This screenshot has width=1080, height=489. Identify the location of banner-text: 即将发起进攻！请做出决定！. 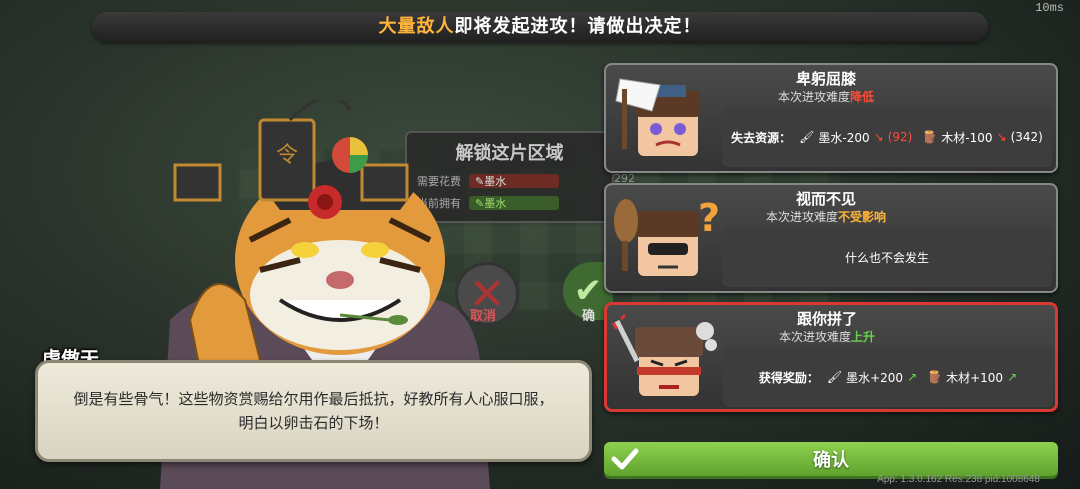
(578, 26).